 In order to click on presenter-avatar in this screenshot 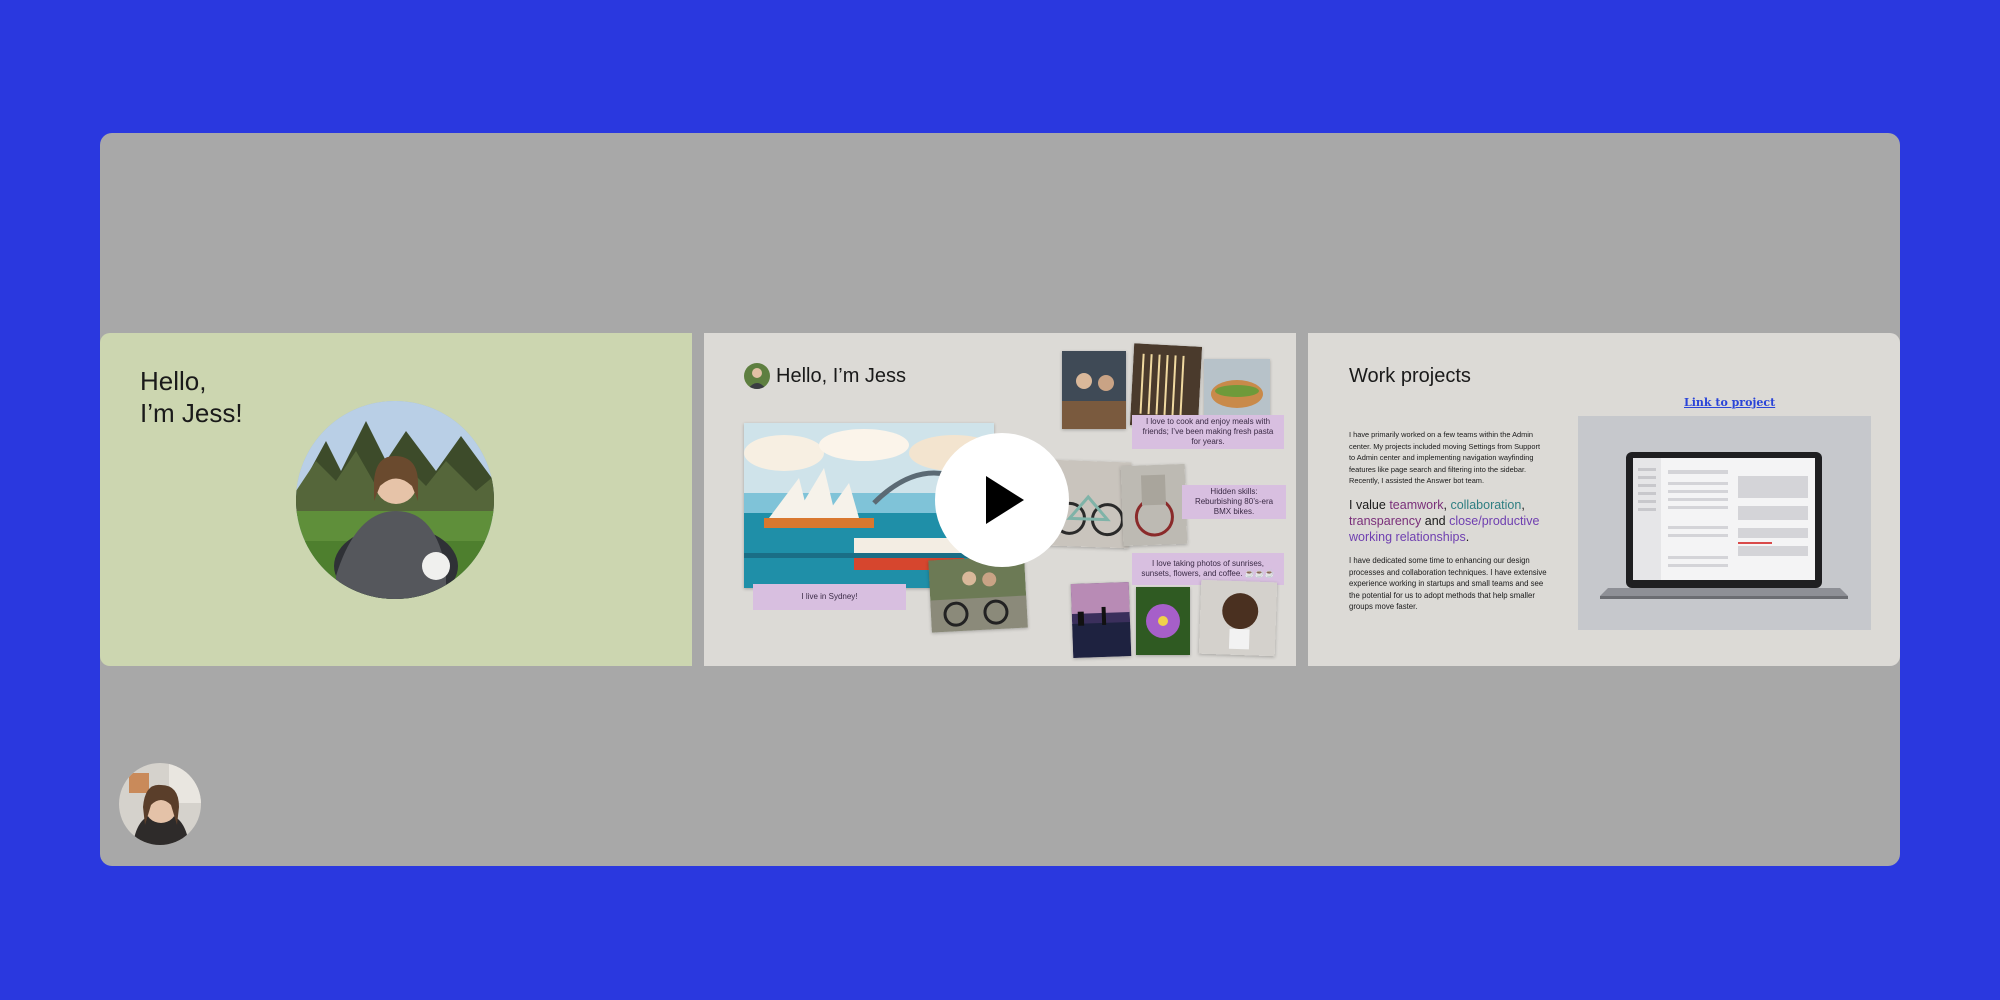, I will do `click(160, 804)`.